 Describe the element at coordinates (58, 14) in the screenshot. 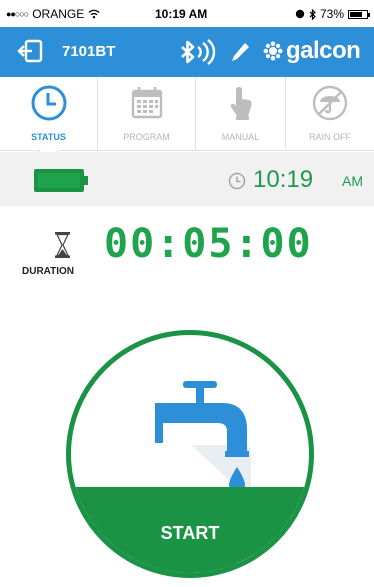

I see `carrier-name: ORANGE` at that location.